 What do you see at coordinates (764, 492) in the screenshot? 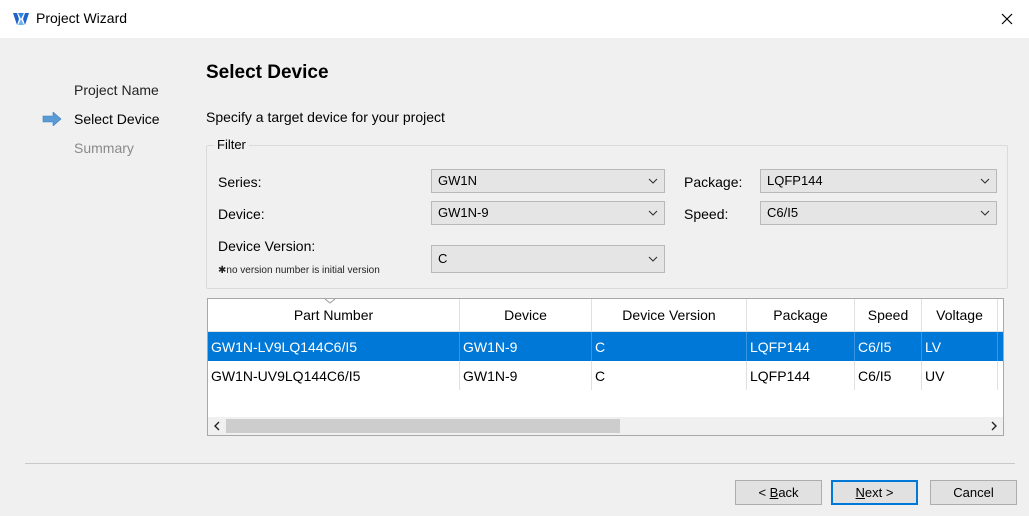
I see `back-prefix: <` at bounding box center [764, 492].